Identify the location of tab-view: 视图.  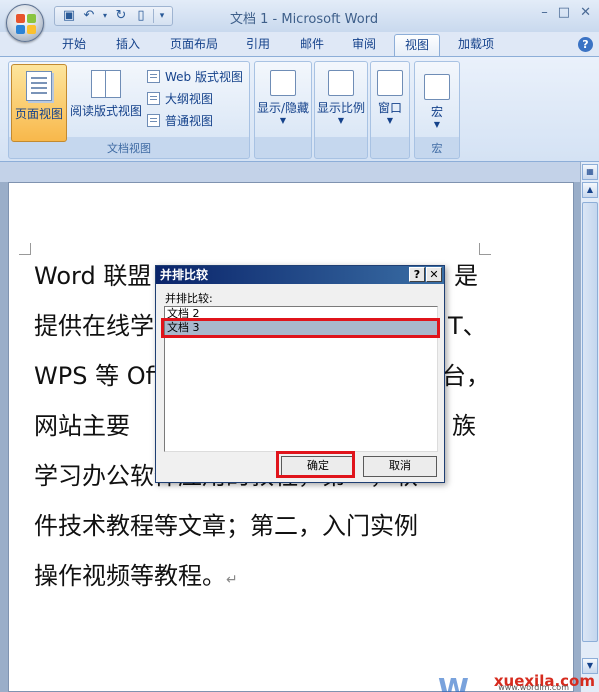
(417, 45).